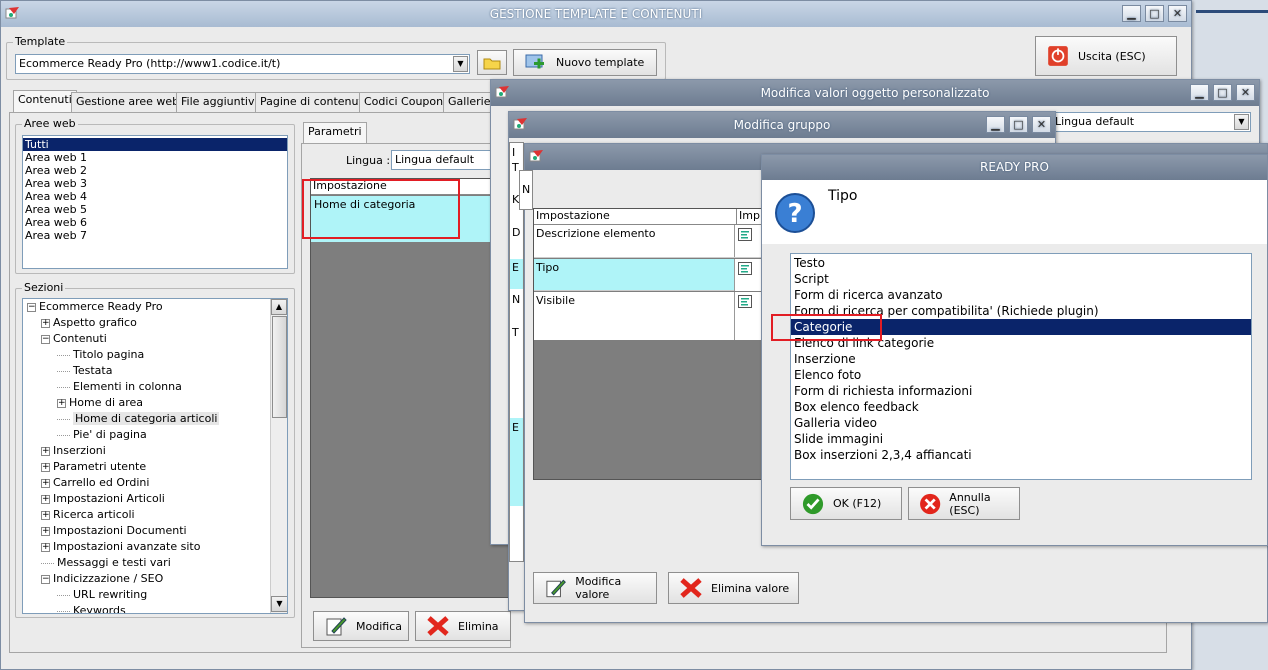 The width and height of the screenshot is (1268, 670). Describe the element at coordinates (1021, 263) in the screenshot. I see `type-option: Testo` at that location.